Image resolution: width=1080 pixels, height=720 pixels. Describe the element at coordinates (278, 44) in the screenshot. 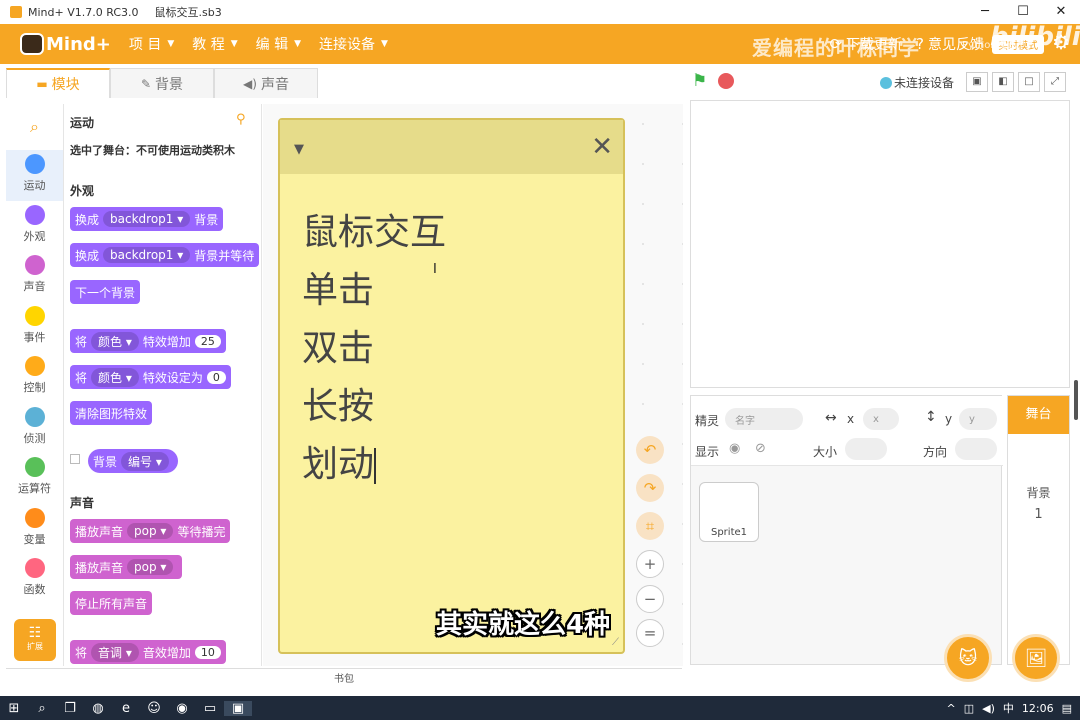

I see `menu-edit: 编 辑 ▼` at that location.